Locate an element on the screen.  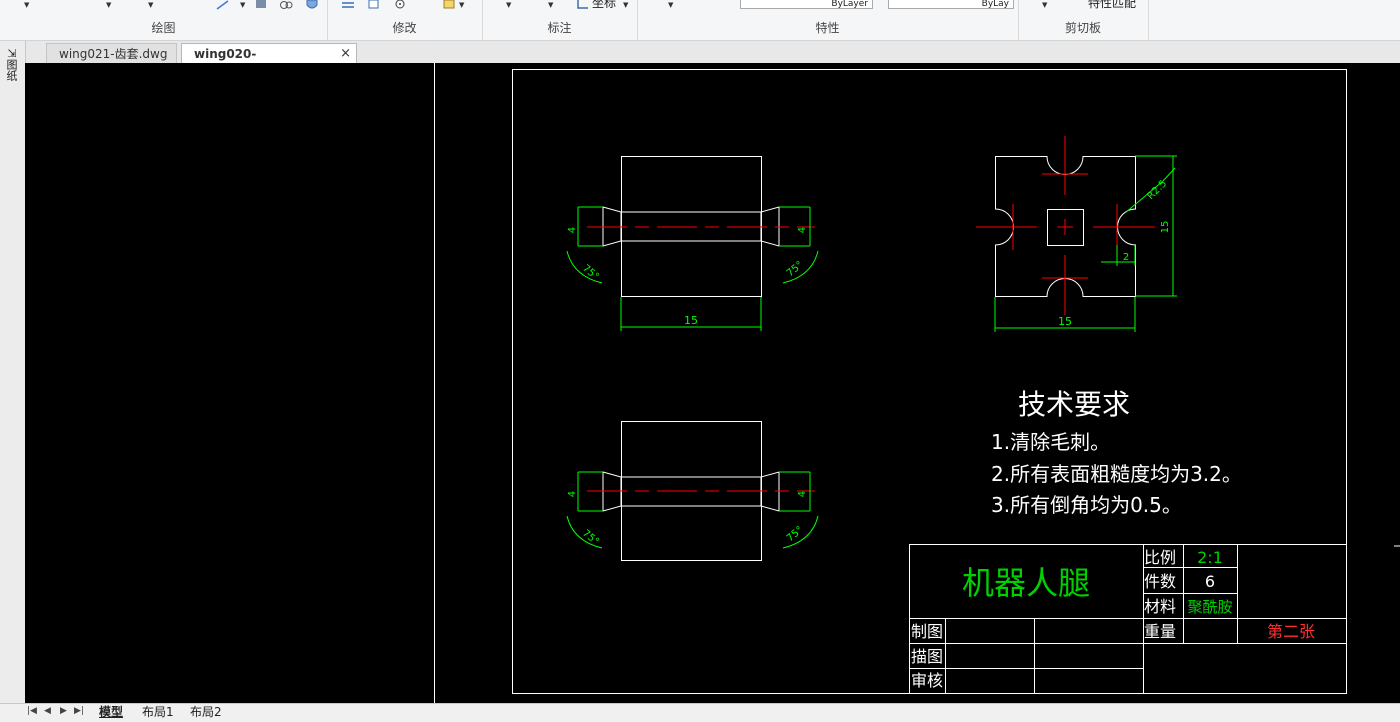
sheet-panel-toggle: ⇲ 图纸 is located at coordinates (12, 64).